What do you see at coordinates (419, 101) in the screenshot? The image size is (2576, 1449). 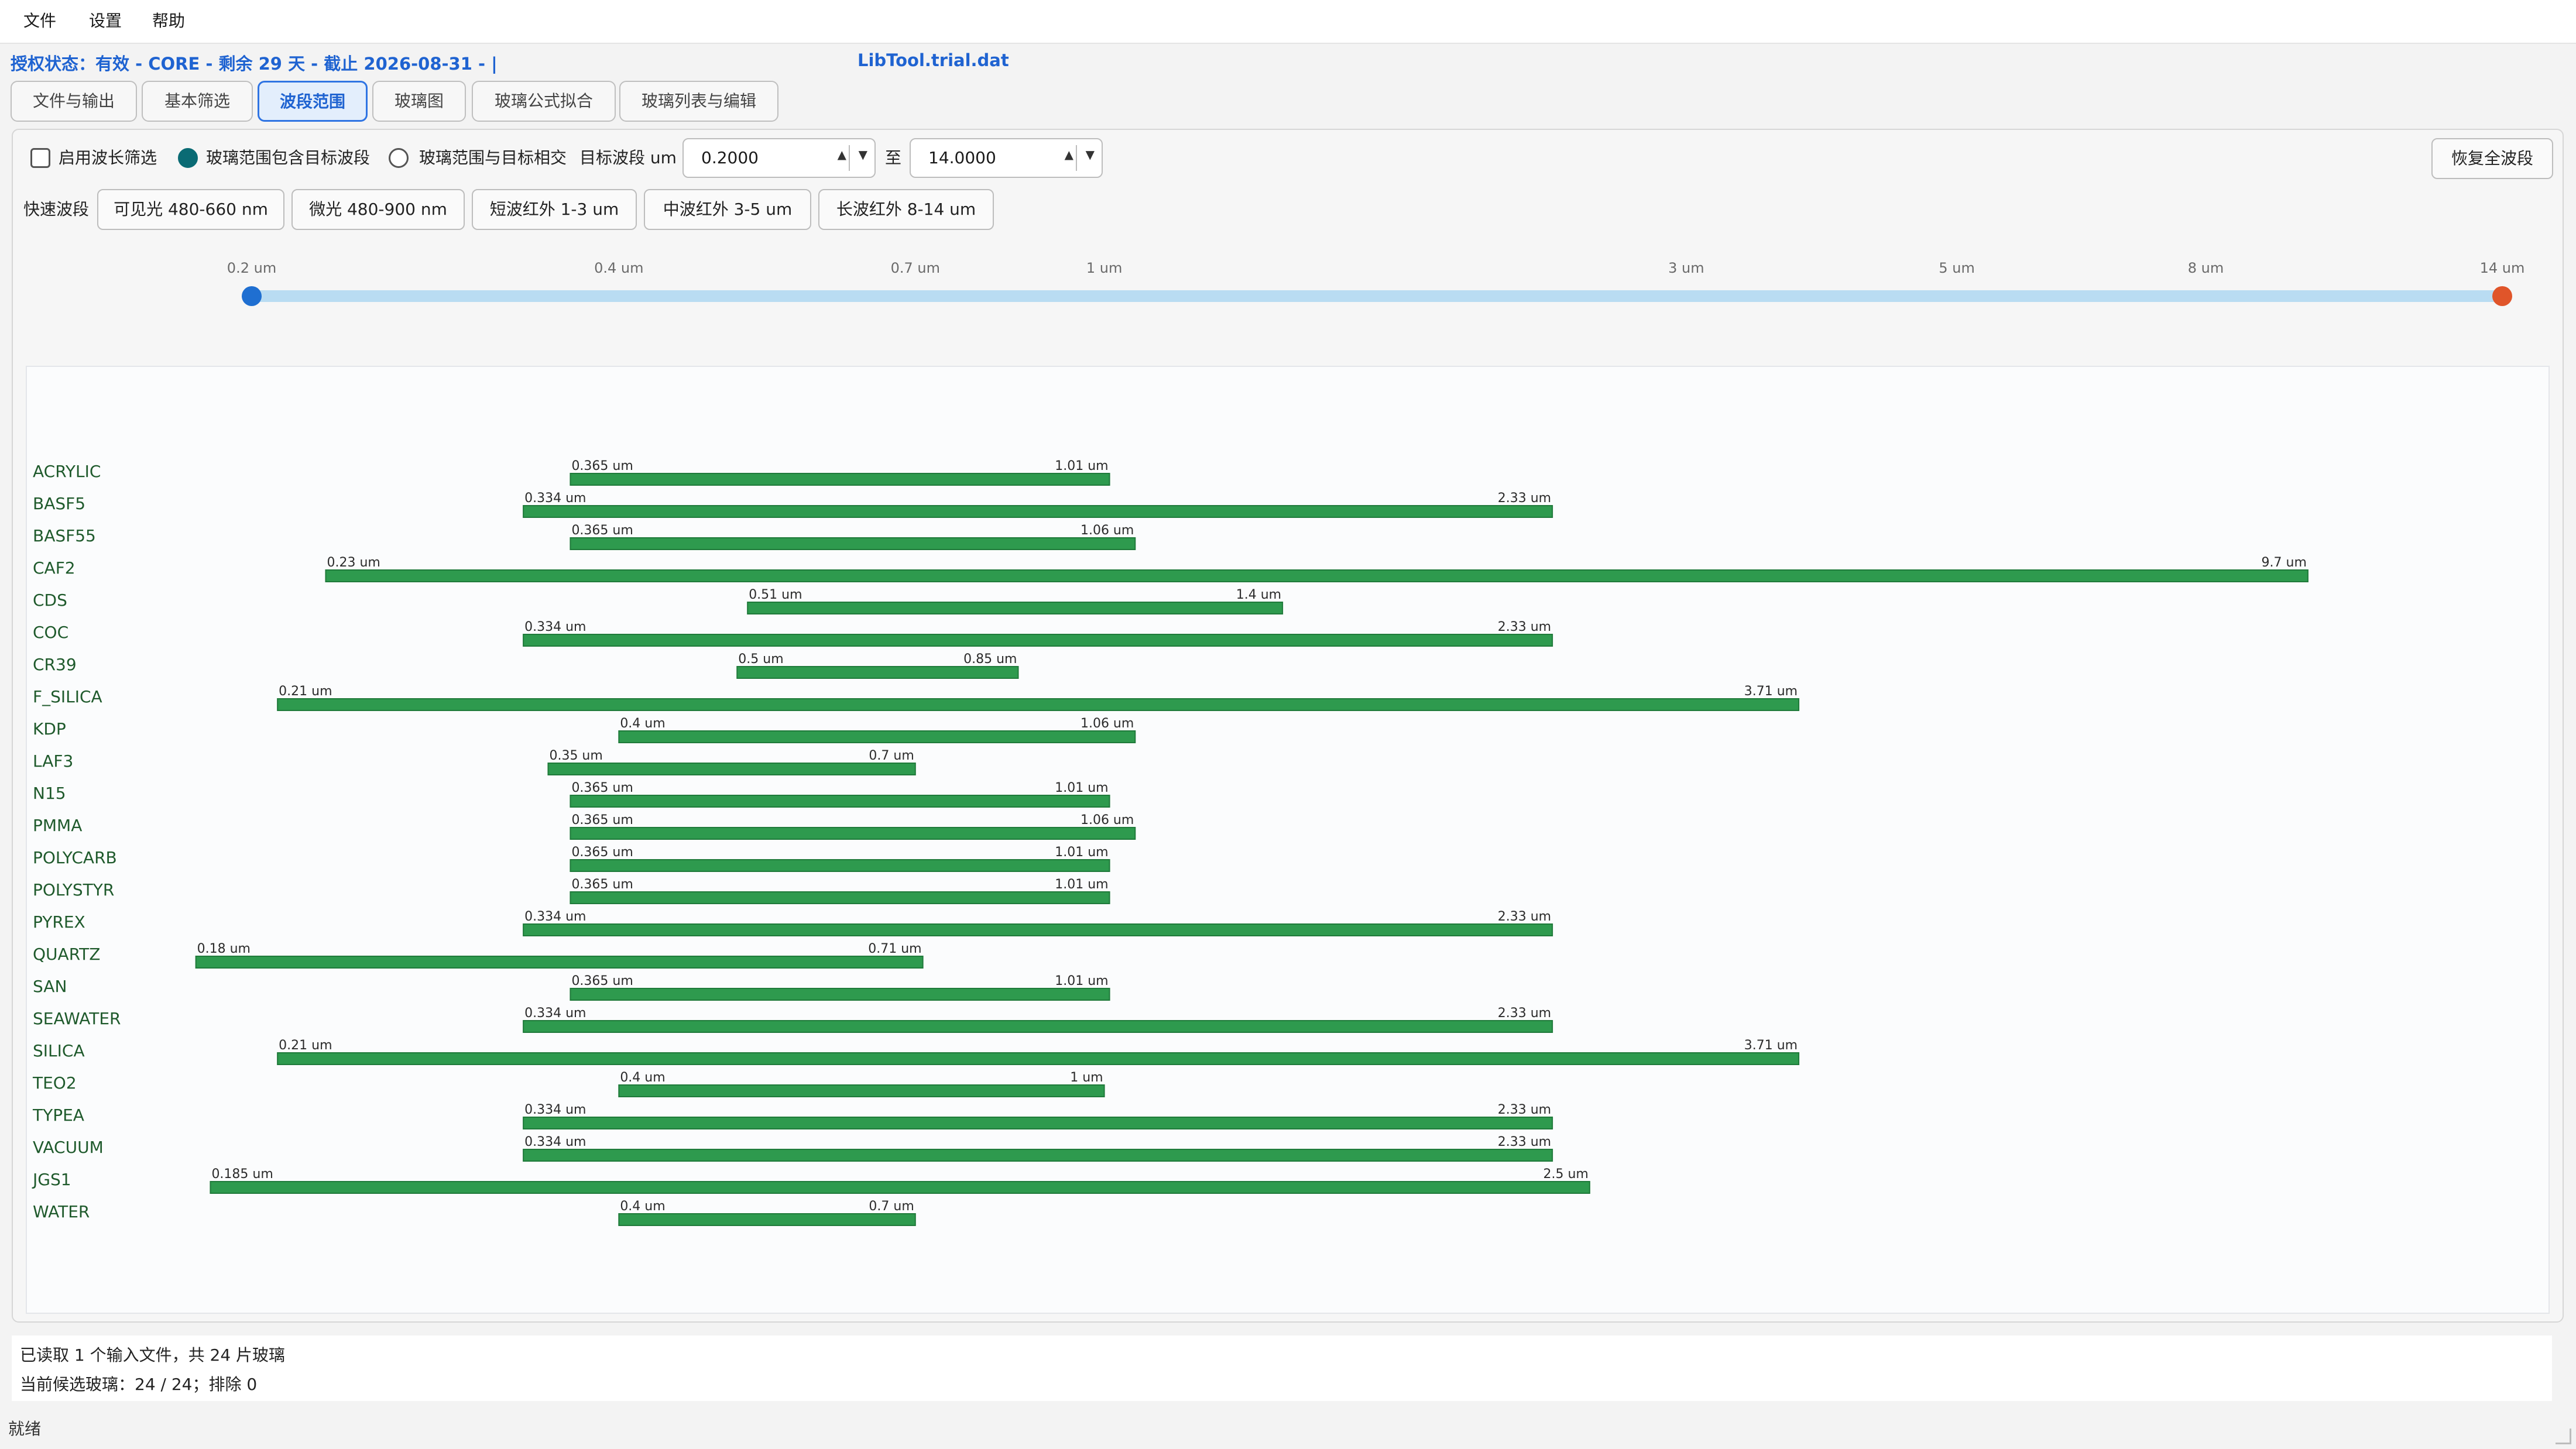 I see `tab-glass-map: 玻璃图` at bounding box center [419, 101].